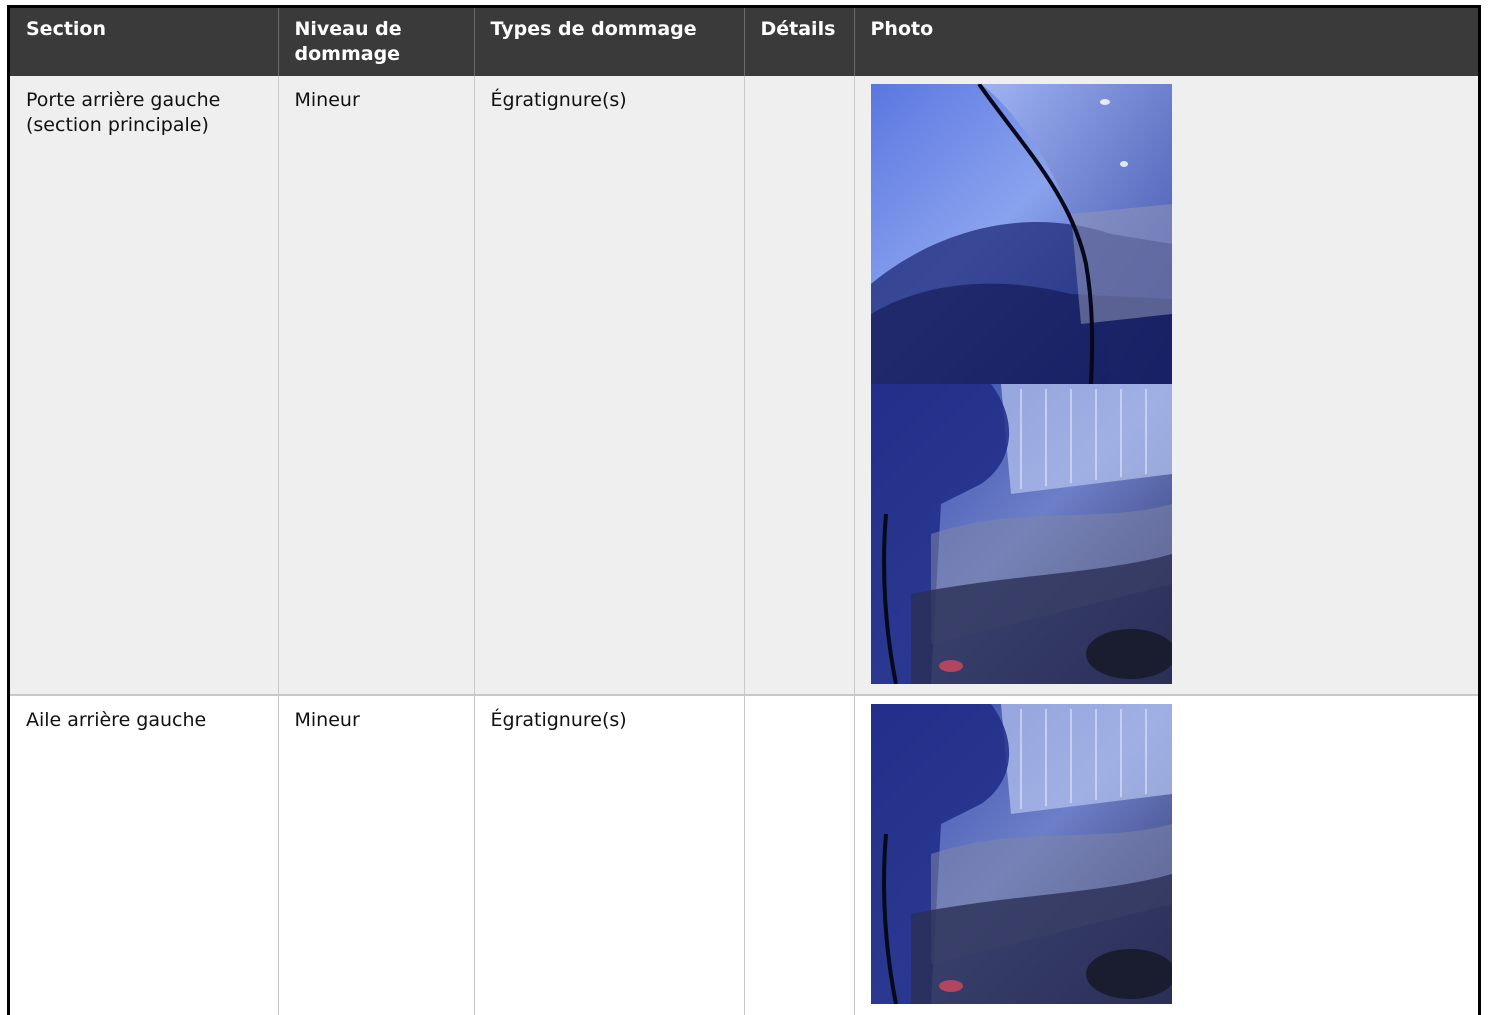 This screenshot has height=1015, width=1492. Describe the element at coordinates (144, 42) in the screenshot. I see `header-section: Section` at that location.